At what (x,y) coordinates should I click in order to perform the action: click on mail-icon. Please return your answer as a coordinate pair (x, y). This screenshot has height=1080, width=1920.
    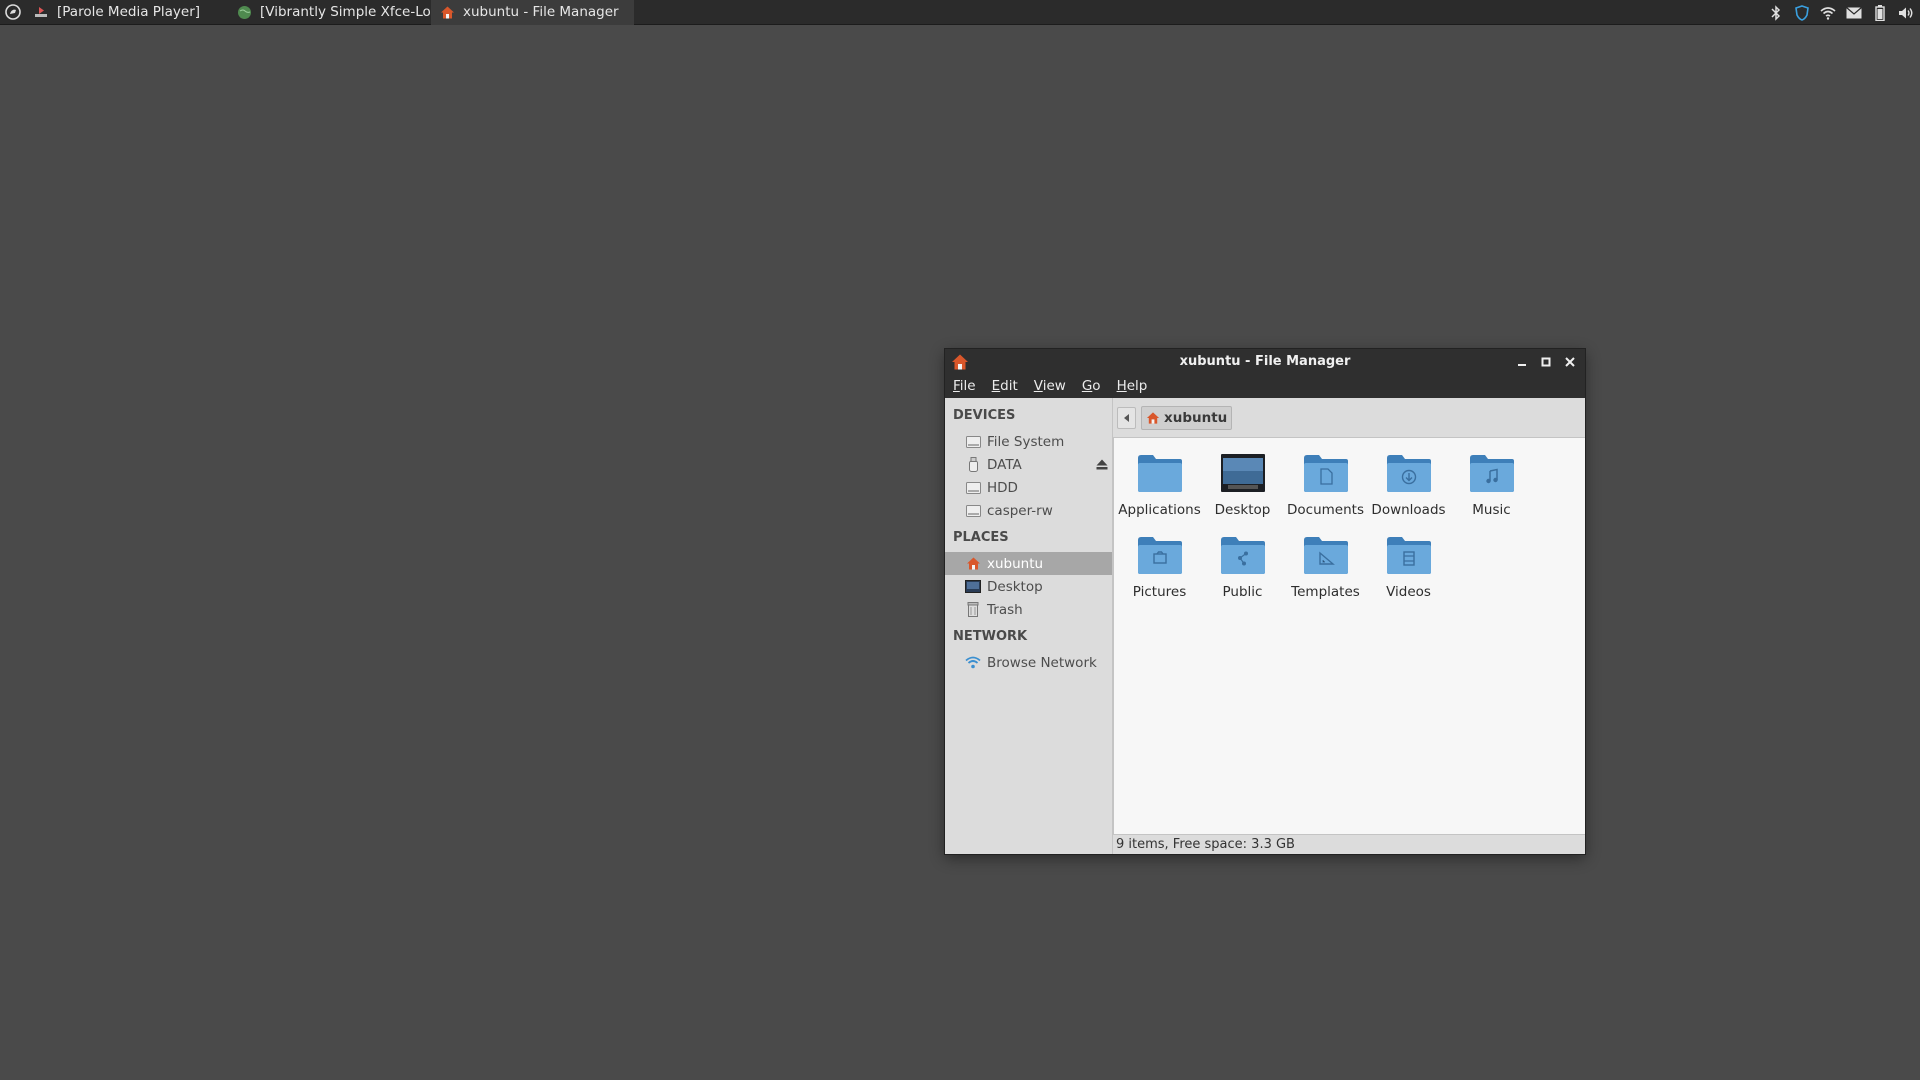
    Looking at the image, I should click on (1854, 13).